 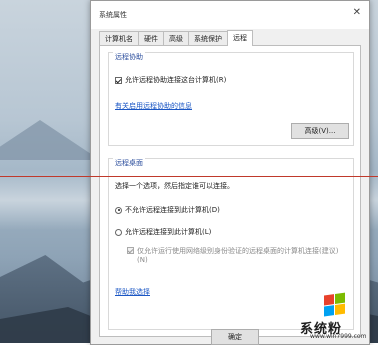 I want to click on window-title: 系统属性, so click(x=113, y=15).